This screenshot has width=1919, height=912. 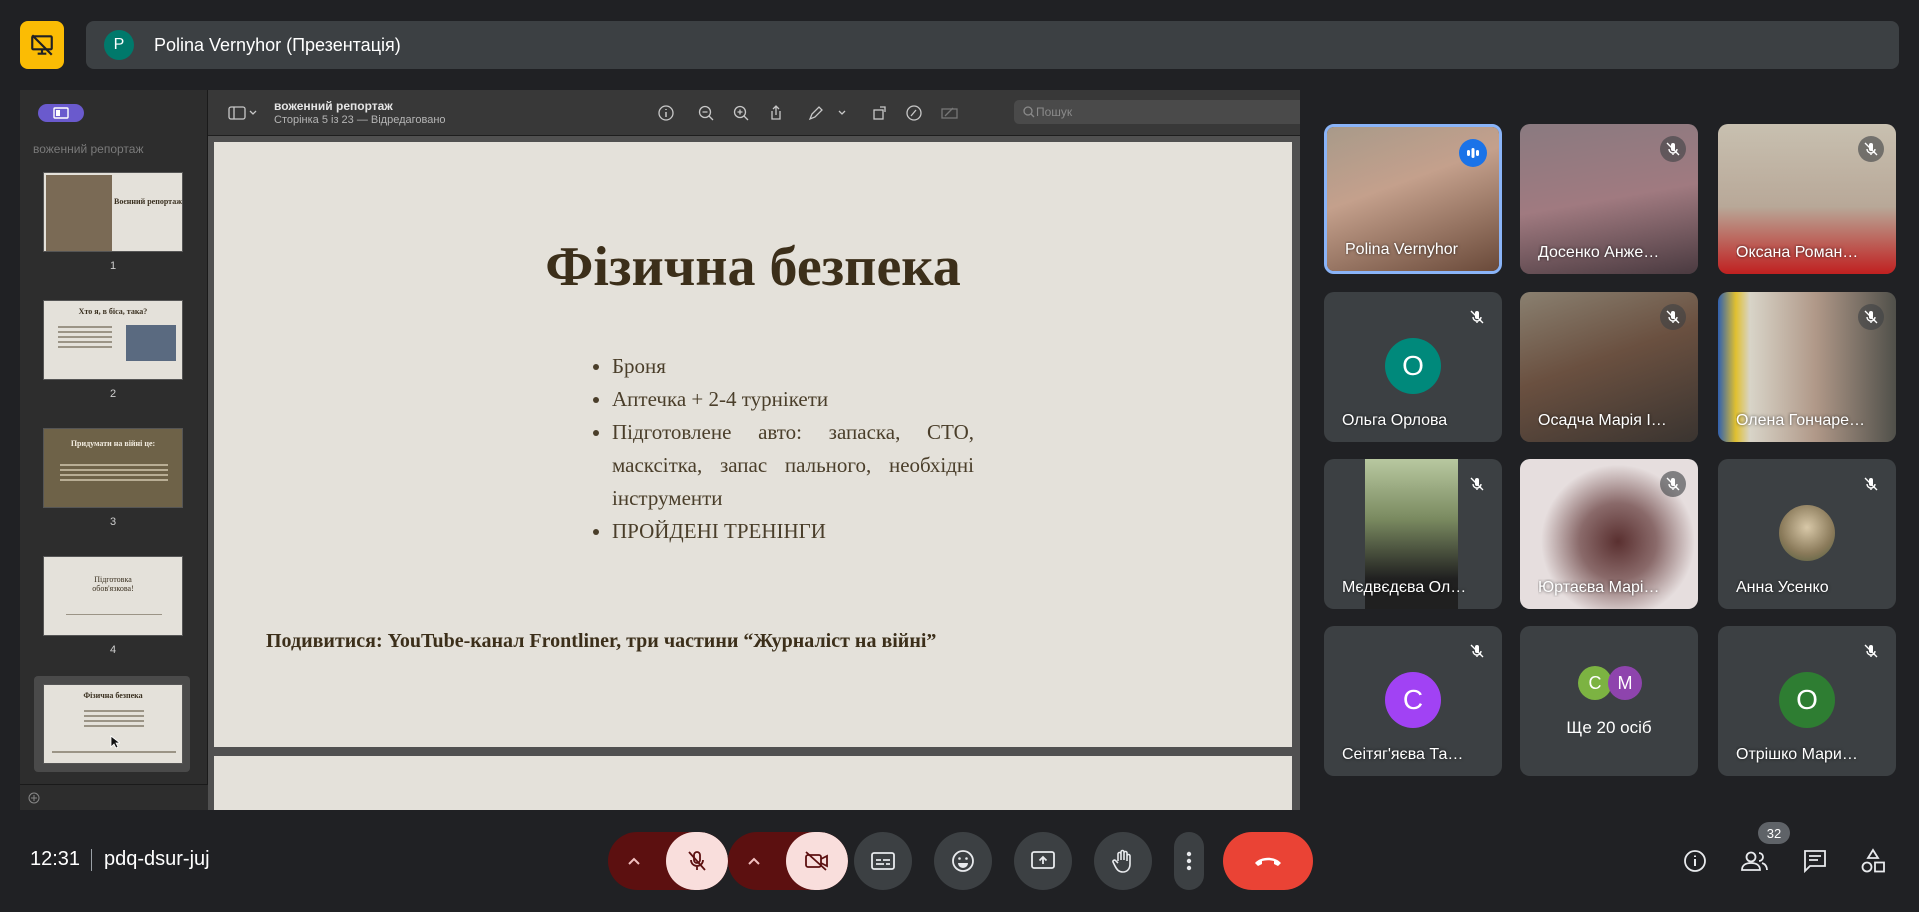 I want to click on thumbnail-number: 3, so click(x=113, y=522).